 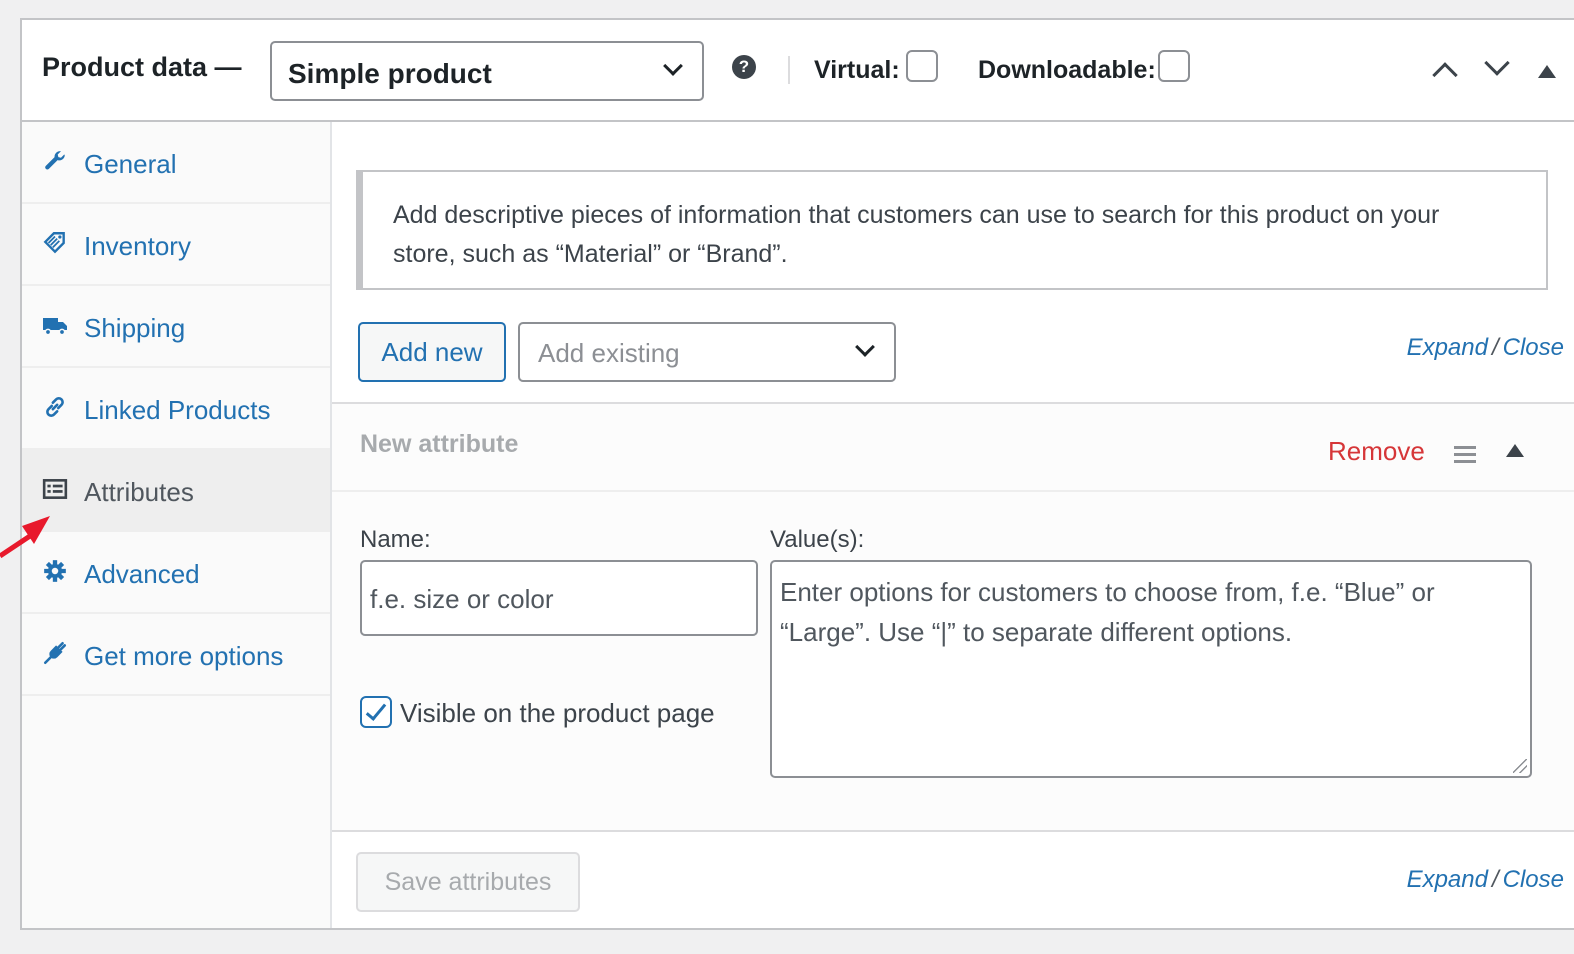 What do you see at coordinates (953, 448) in the screenshot?
I see `attribute-header: New attribute Remove` at bounding box center [953, 448].